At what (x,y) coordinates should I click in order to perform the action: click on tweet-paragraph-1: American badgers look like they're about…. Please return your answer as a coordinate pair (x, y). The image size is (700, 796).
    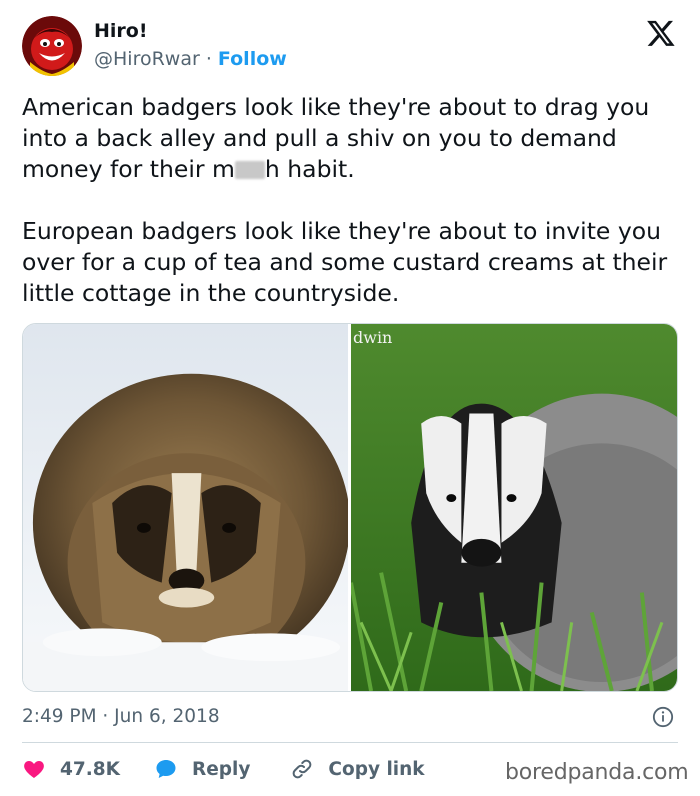
    Looking at the image, I should click on (352, 138).